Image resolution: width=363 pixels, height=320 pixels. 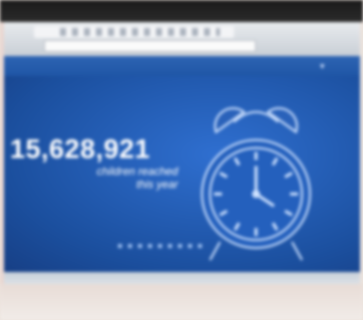 What do you see at coordinates (181, 302) in the screenshot?
I see `desk-surface` at bounding box center [181, 302].